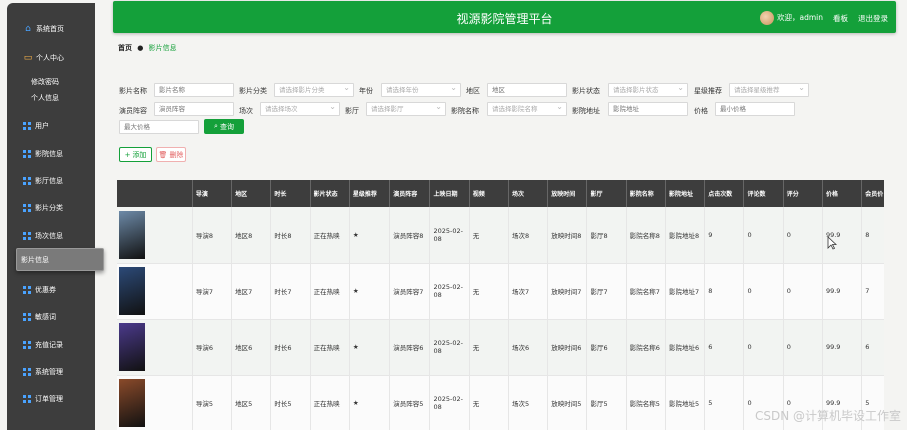 This screenshot has width=907, height=430. What do you see at coordinates (135, 154) in the screenshot?
I see `add-button: + 添加` at bounding box center [135, 154].